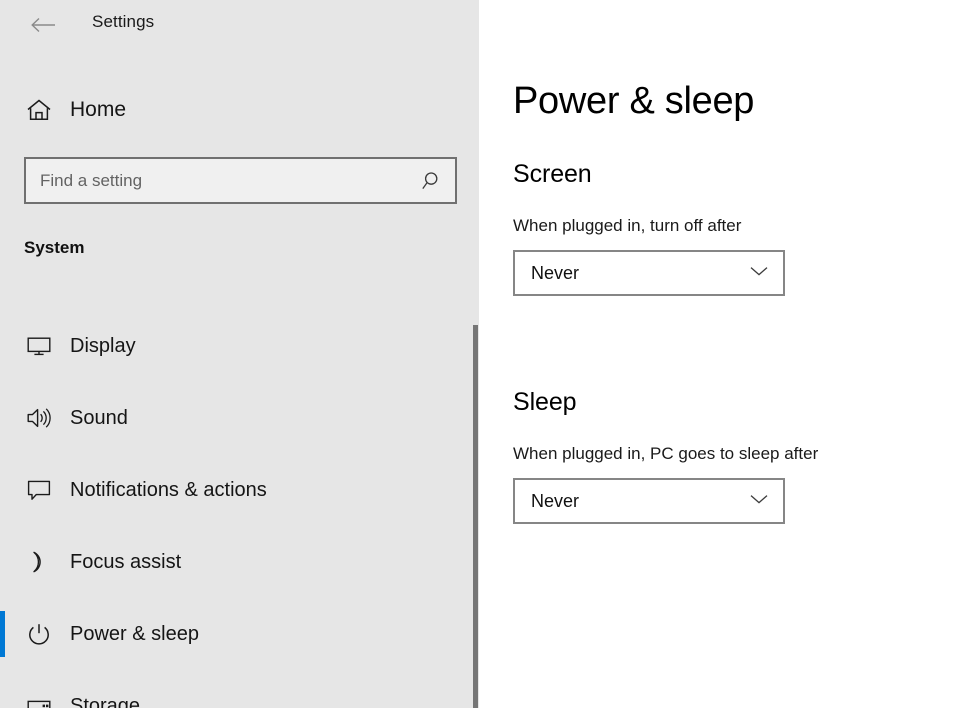 This screenshot has height=708, width=963. What do you see at coordinates (99, 417) in the screenshot?
I see `sidebar-item-sound-label: Sound` at bounding box center [99, 417].